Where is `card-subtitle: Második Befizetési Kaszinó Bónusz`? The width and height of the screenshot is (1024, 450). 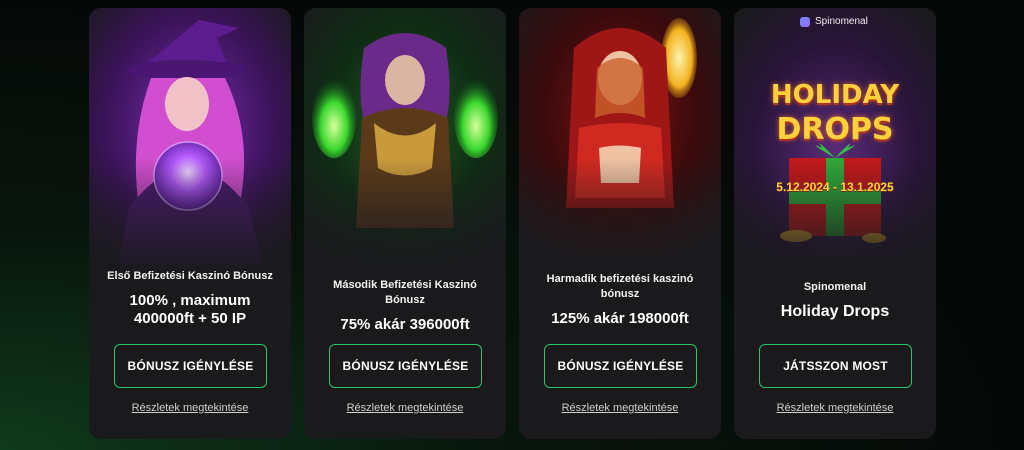 card-subtitle: Második Befizetési Kaszinó Bónusz is located at coordinates (405, 292).